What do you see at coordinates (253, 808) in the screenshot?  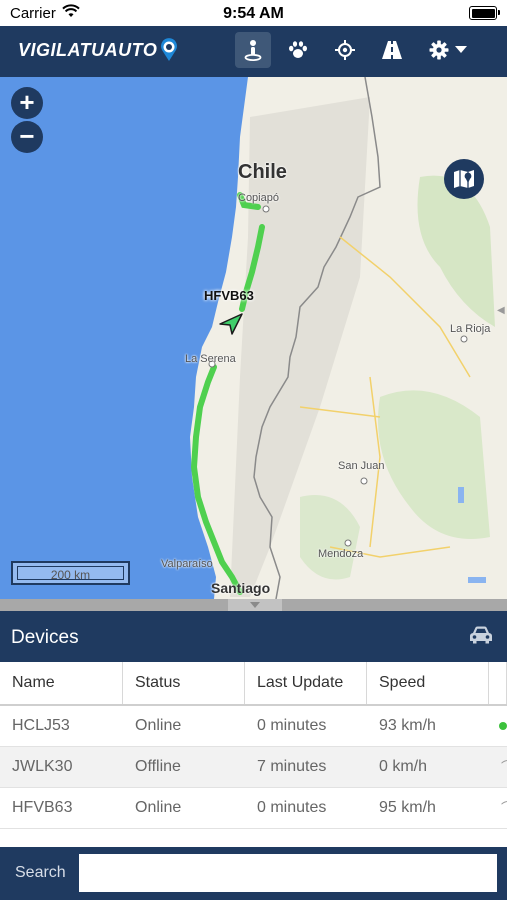 I see `table-row: HFVB63 Online 0 minutes 95 km/h ⌒` at bounding box center [253, 808].